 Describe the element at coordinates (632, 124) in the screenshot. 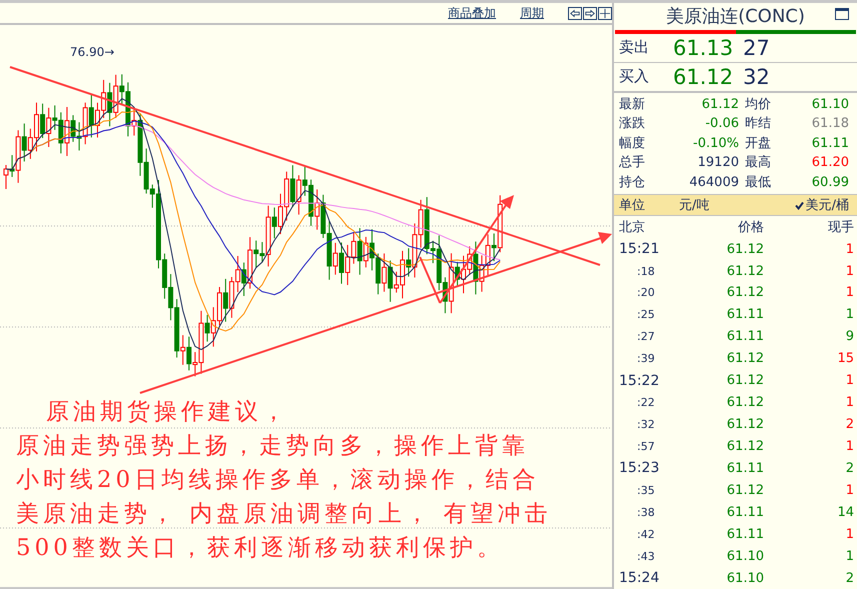

I see `stat-label: 涨跌` at that location.